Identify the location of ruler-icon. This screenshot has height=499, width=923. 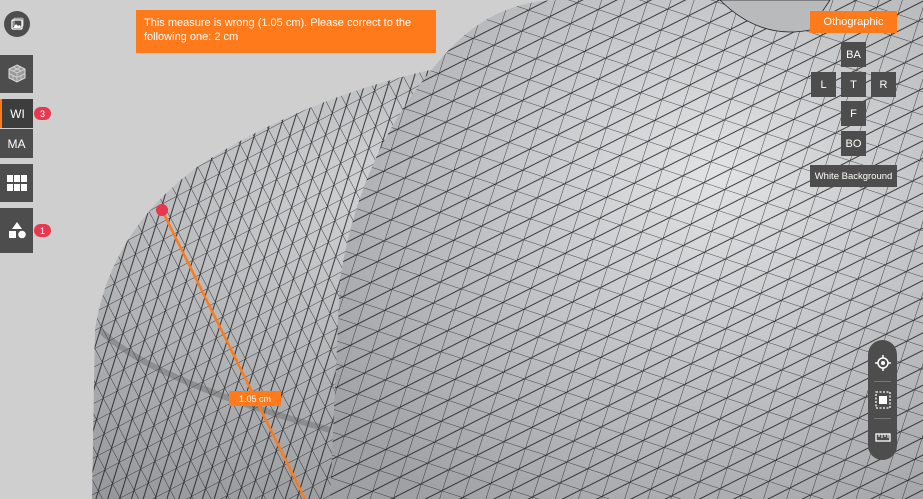
(882, 437).